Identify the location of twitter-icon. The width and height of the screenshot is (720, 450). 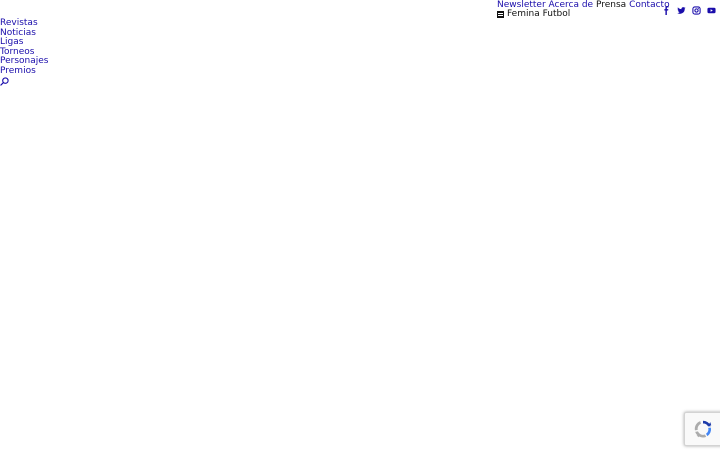
(681, 10).